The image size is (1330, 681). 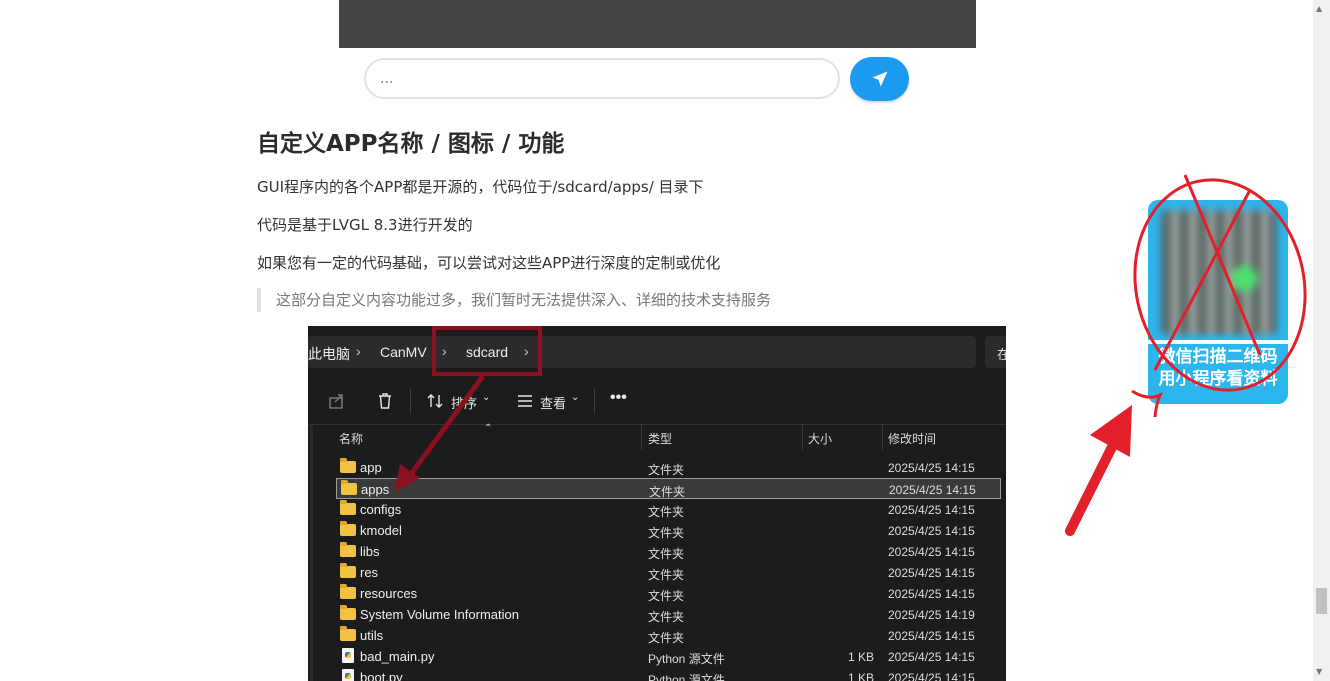 I want to click on scroll-down-icon: ▼, so click(x=1319, y=671).